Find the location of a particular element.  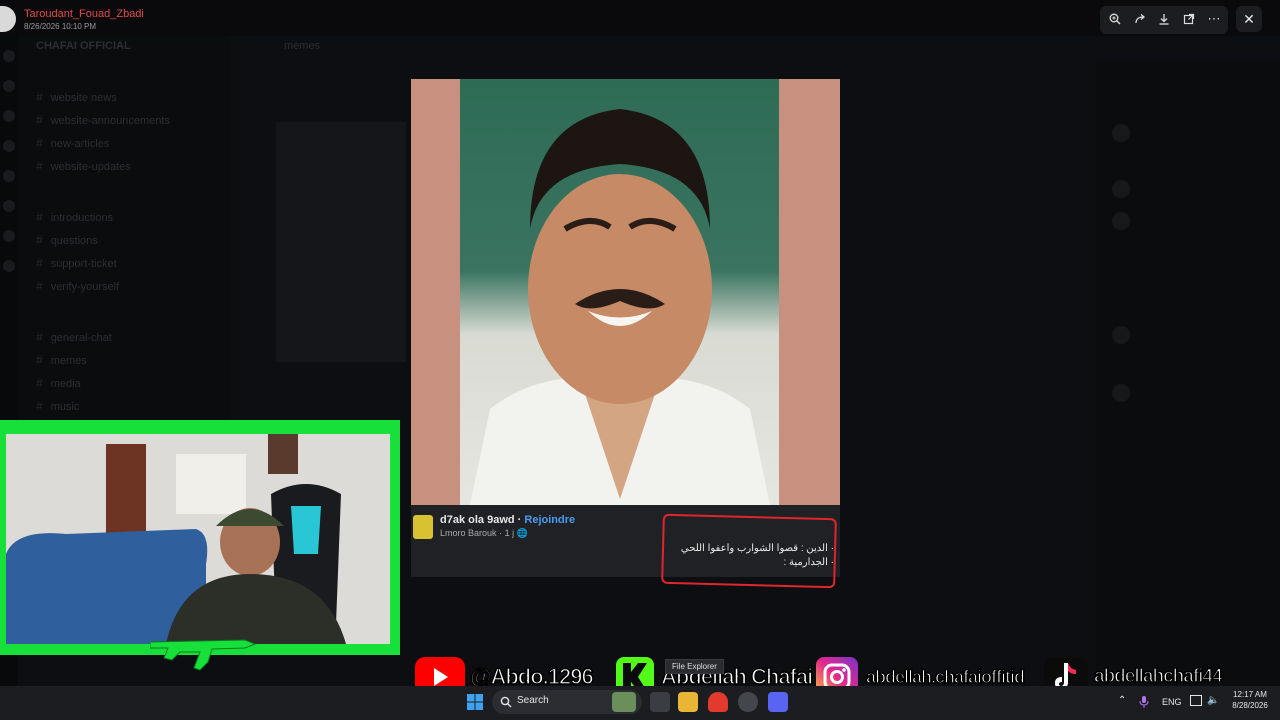

brave-browser-icon is located at coordinates (718, 702).